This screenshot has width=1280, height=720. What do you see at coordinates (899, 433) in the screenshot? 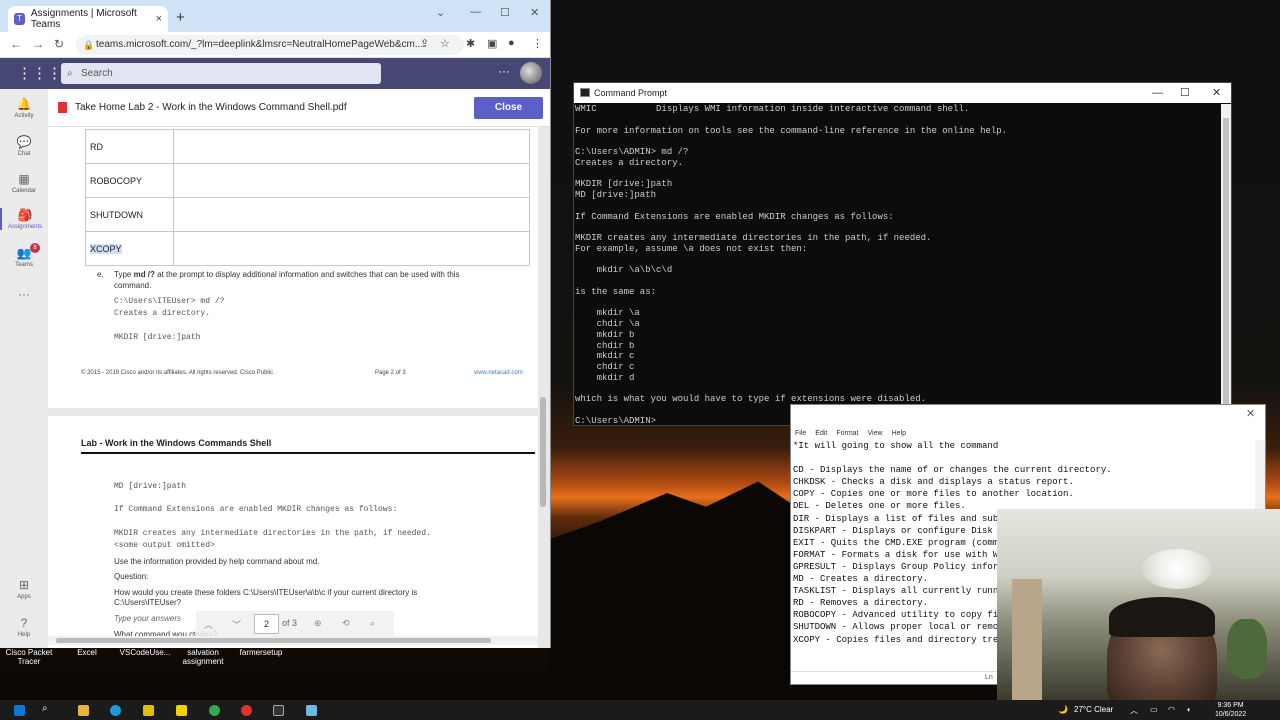
I see `menu-help: Help` at bounding box center [899, 433].